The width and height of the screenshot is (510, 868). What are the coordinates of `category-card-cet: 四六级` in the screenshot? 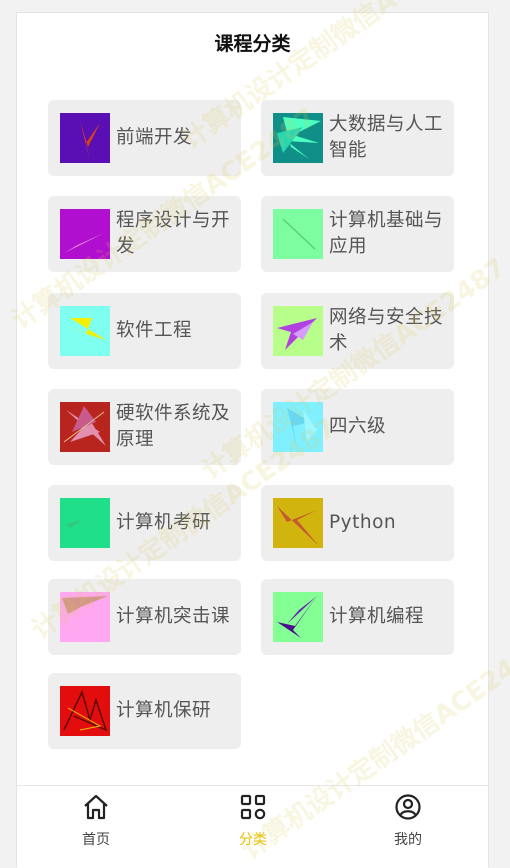 It's located at (357, 427).